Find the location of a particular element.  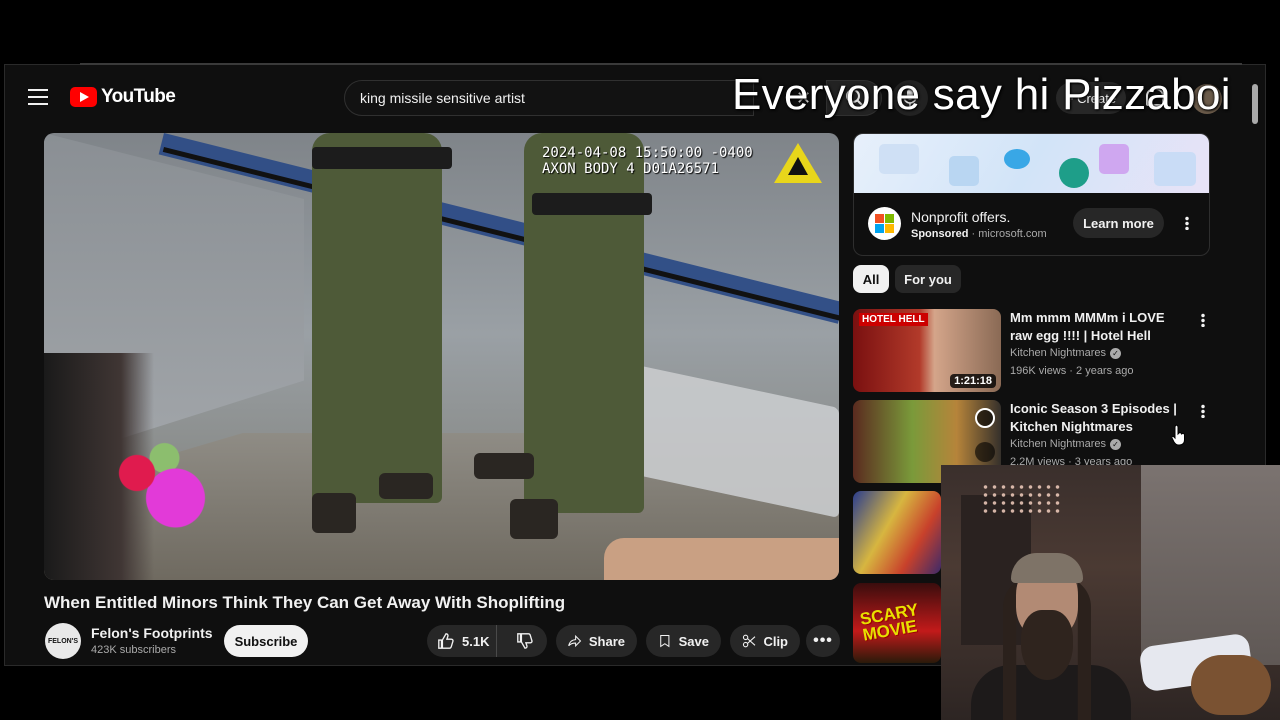

share-button: Share is located at coordinates (596, 641).